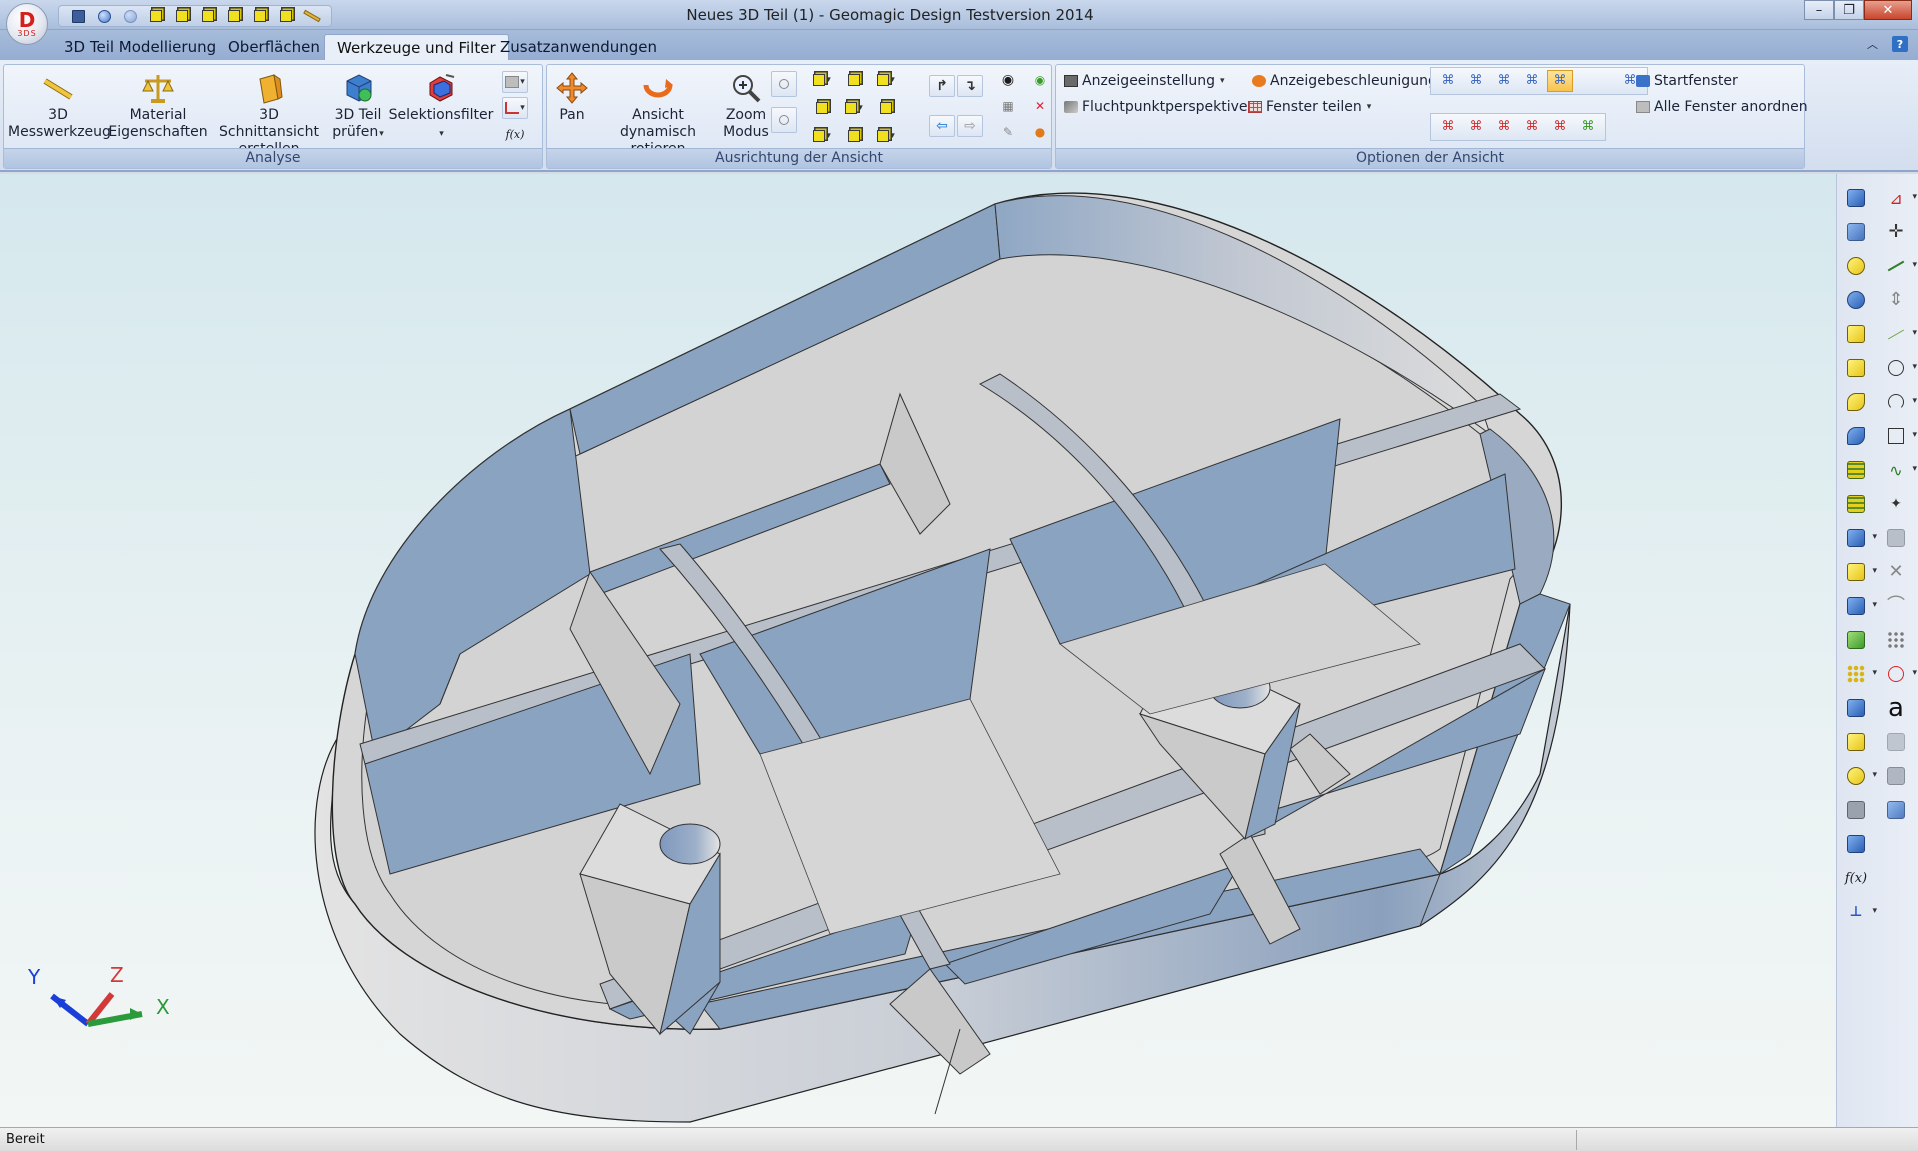  I want to click on sweep-icon, so click(1856, 402).